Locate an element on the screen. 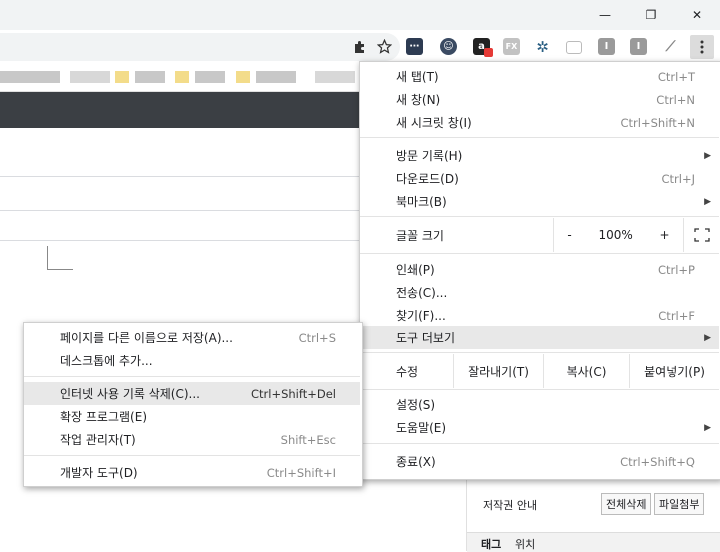 Image resolution: width=720 pixels, height=552 pixels. paste-label: 붙여넣기(P) is located at coordinates (674, 371).